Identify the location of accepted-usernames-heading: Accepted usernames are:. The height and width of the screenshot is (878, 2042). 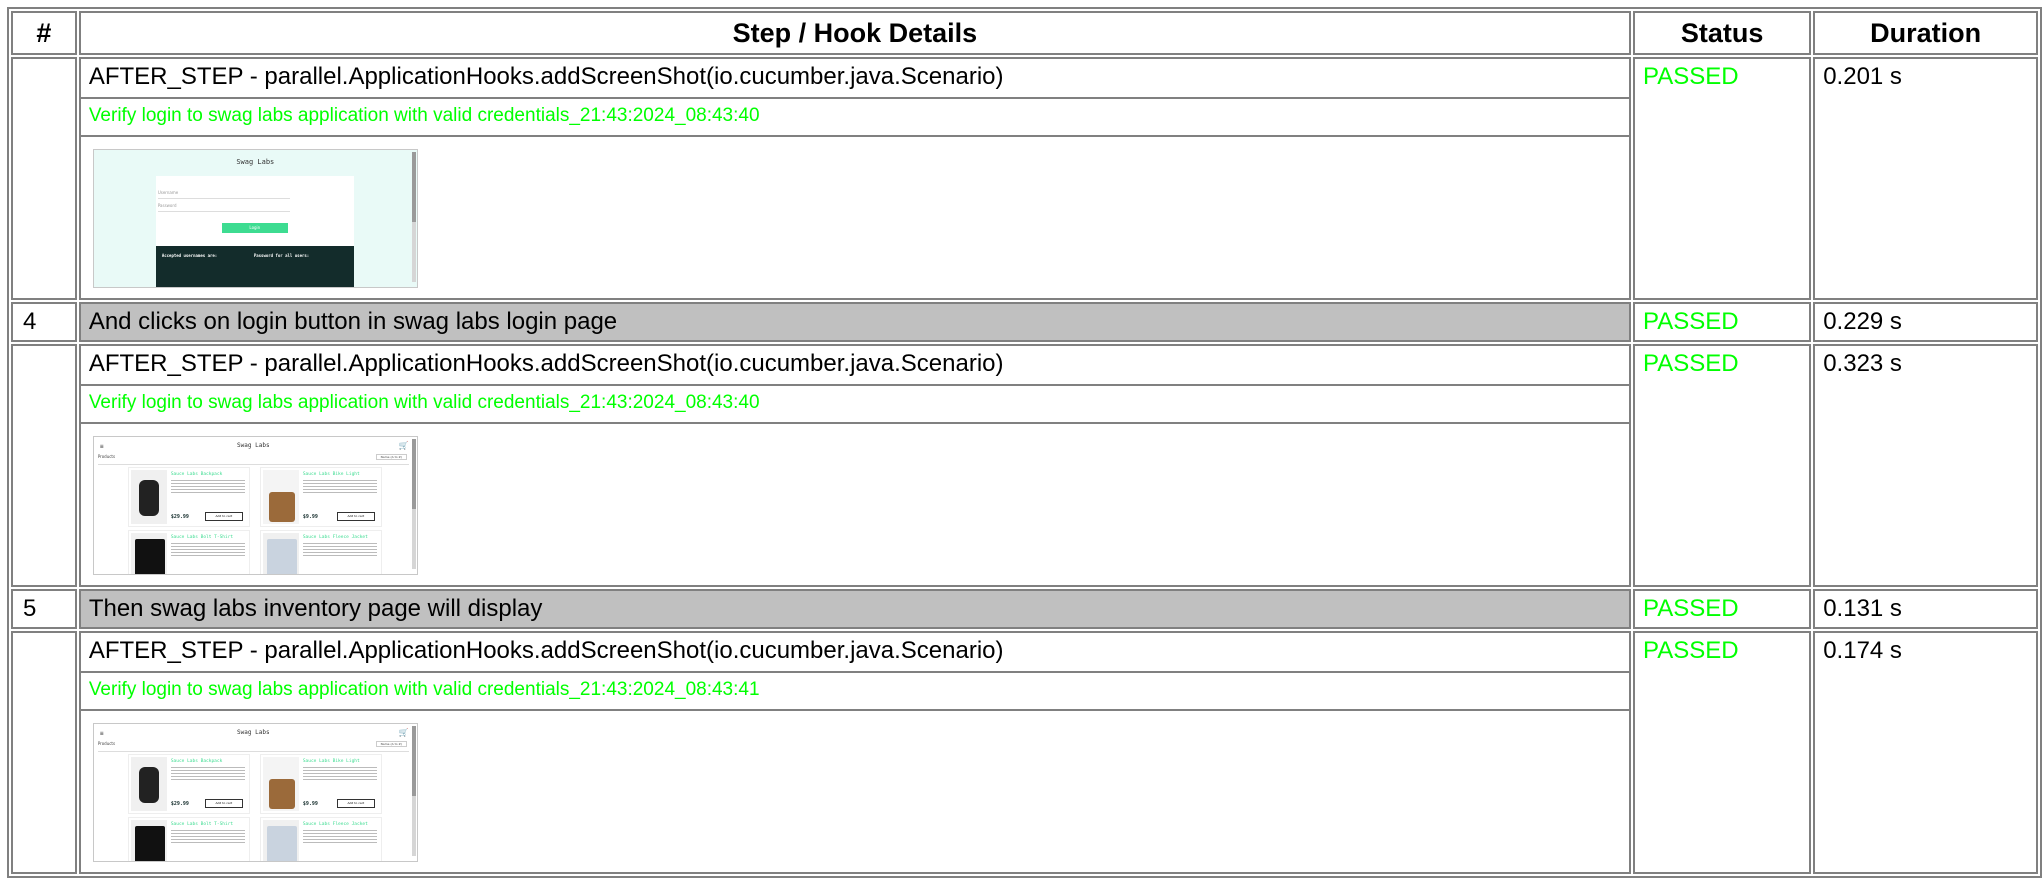
(189, 255).